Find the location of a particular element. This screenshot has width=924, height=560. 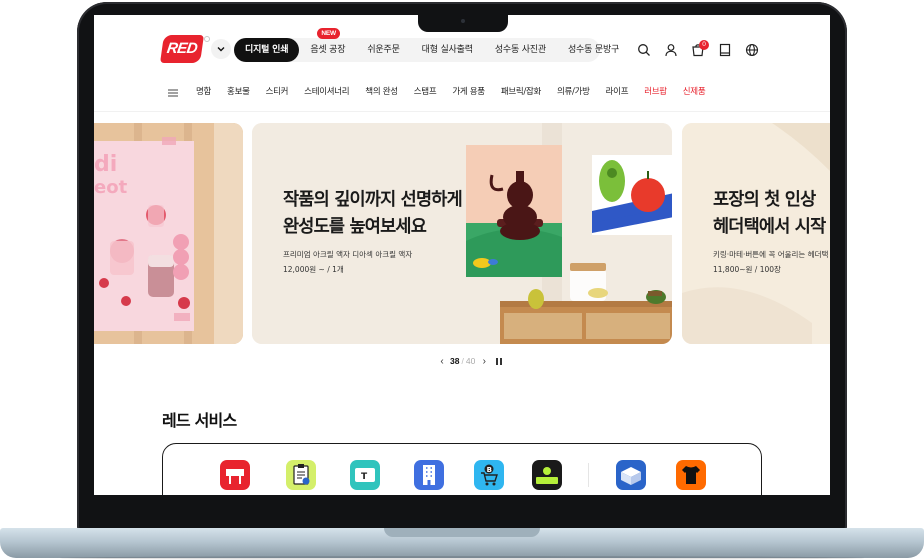

ticket-icon: T is located at coordinates (365, 475).